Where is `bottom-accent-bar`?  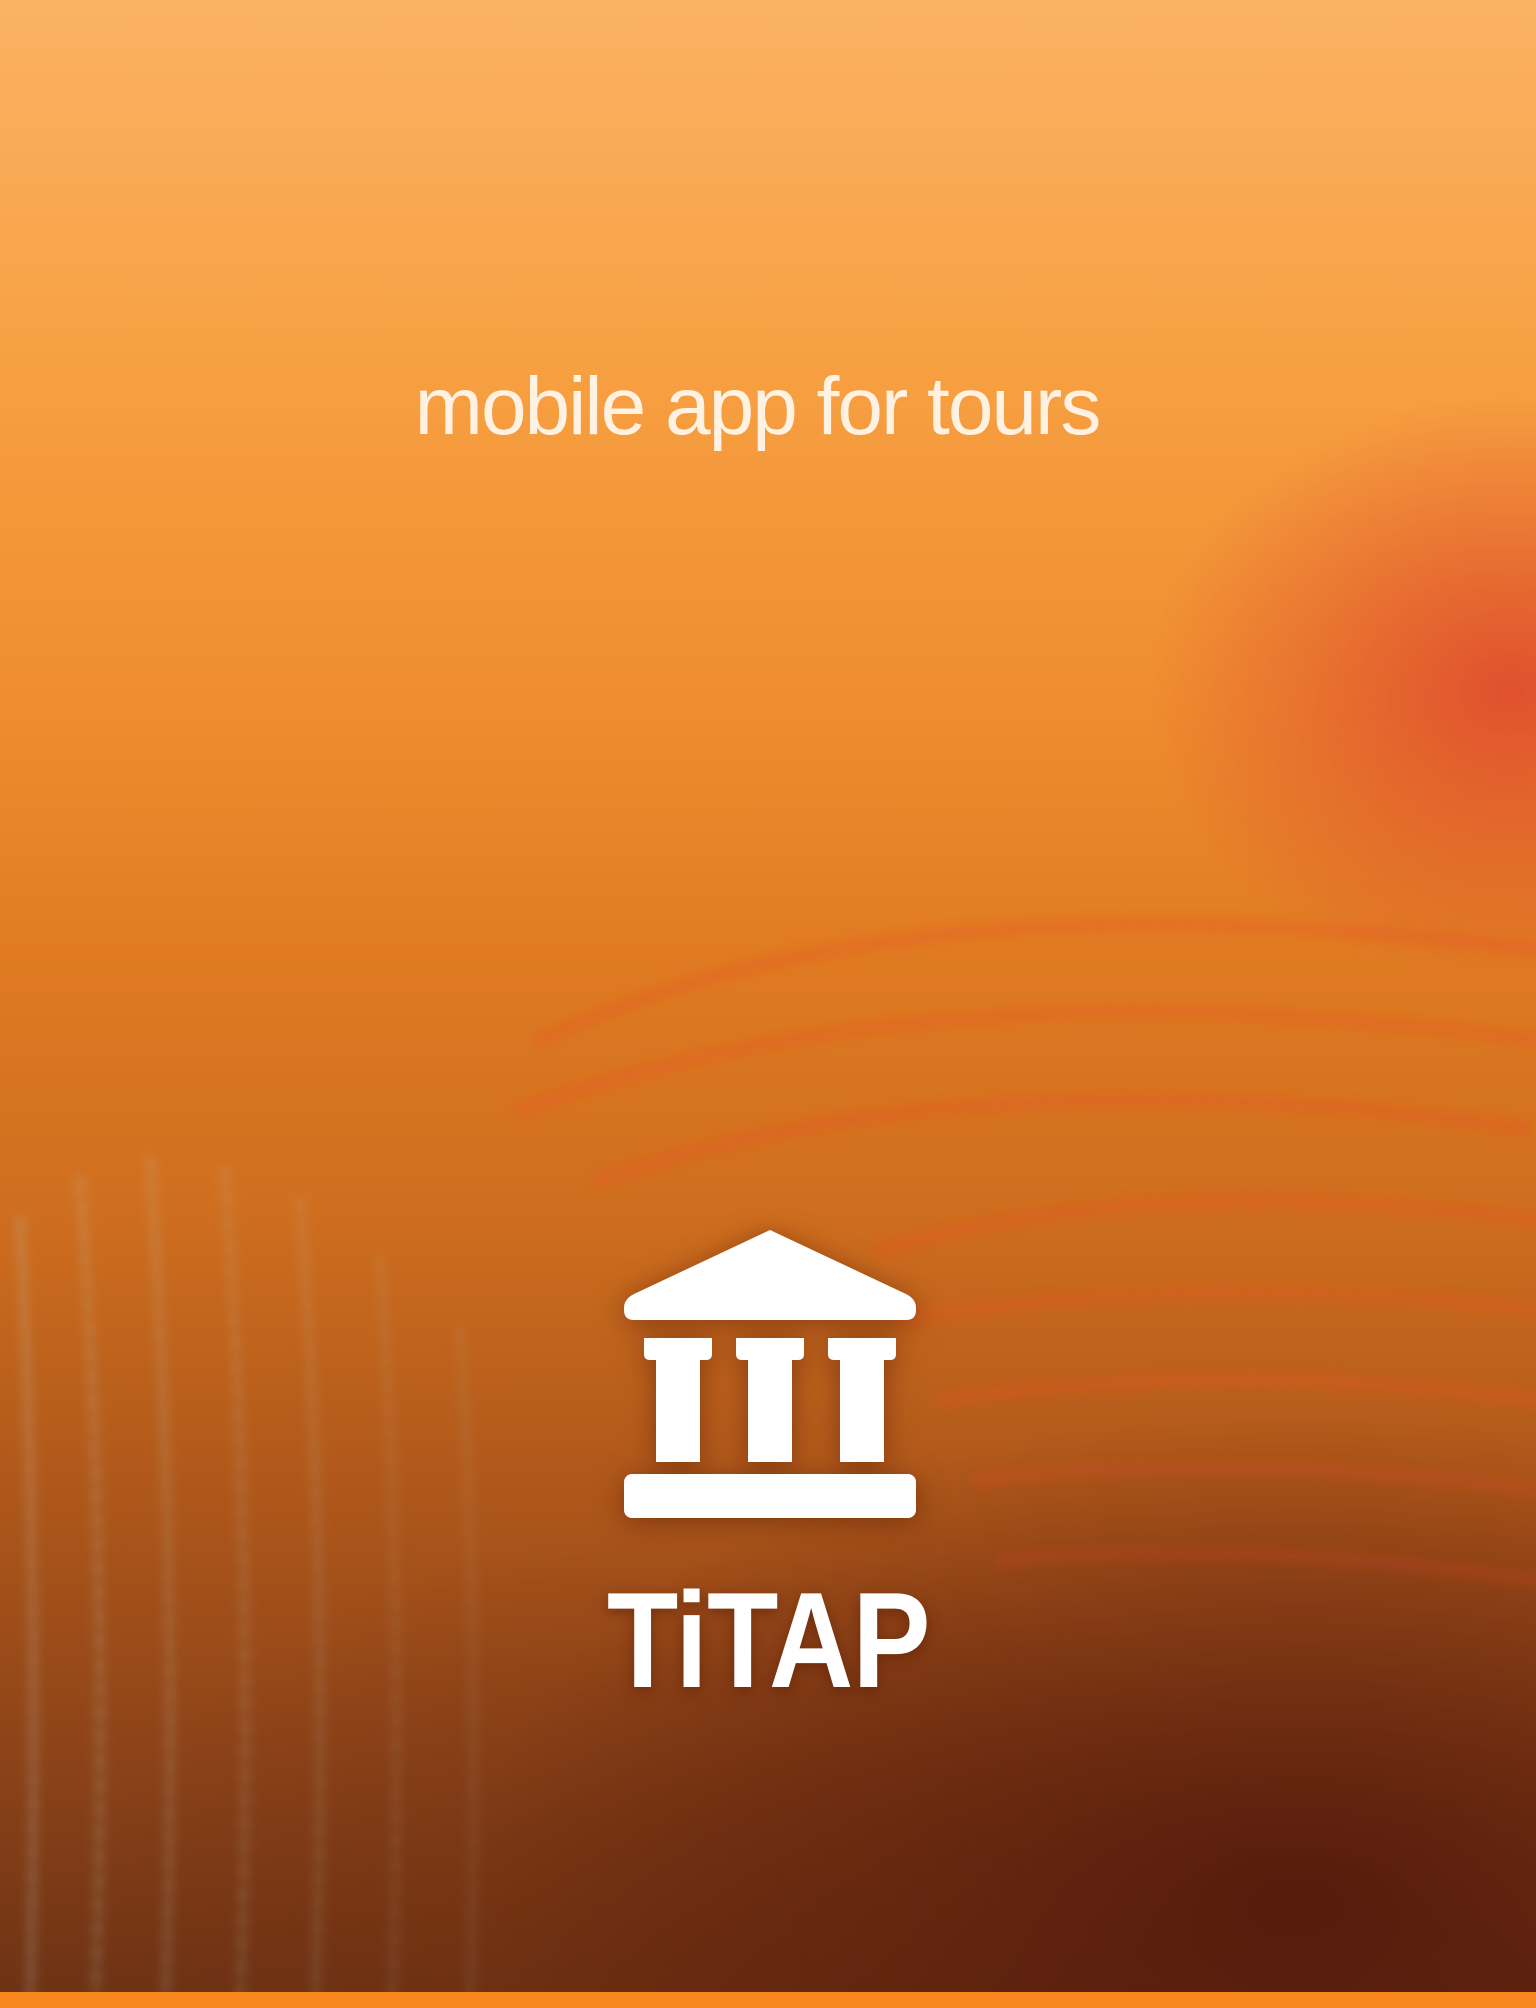
bottom-accent-bar is located at coordinates (768, 2000).